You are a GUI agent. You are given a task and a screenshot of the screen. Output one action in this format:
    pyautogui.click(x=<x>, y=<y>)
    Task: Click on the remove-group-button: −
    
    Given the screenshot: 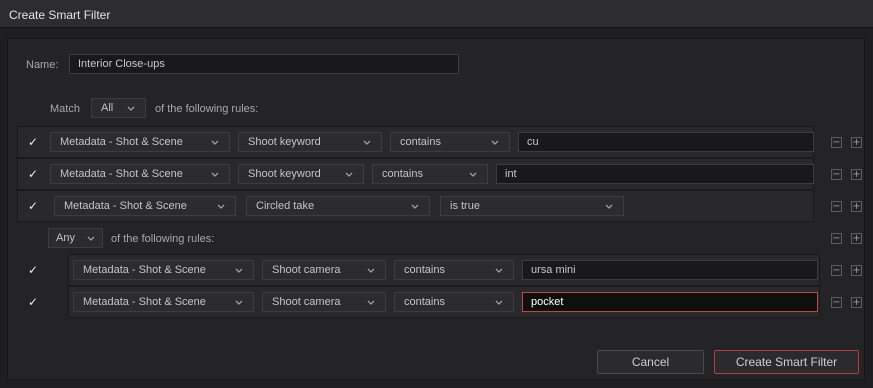 What is the action you would take?
    pyautogui.click(x=836, y=238)
    